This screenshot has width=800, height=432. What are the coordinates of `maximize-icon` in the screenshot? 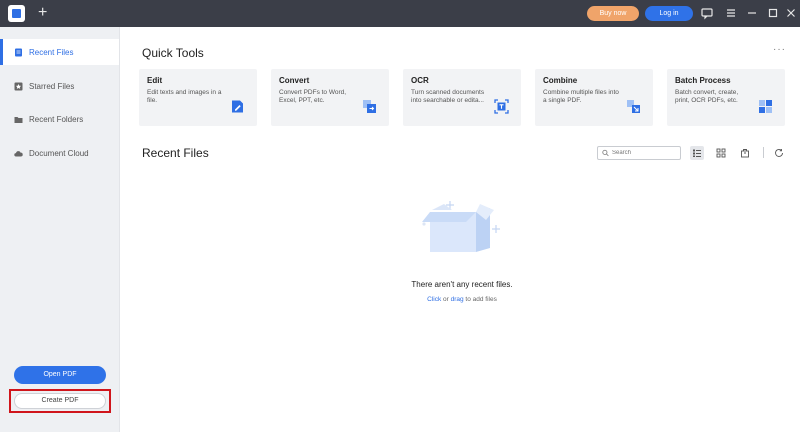 It's located at (773, 13).